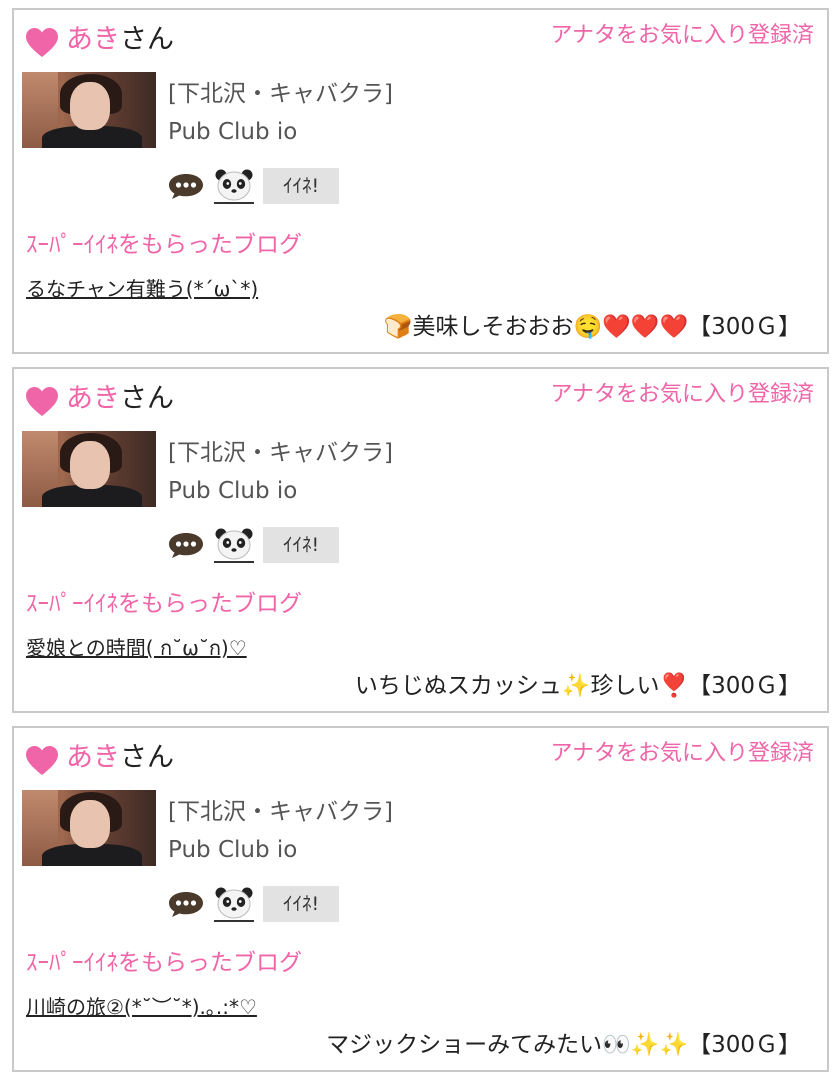 The width and height of the screenshot is (840, 1084). I want to click on comment-row: マジックショーみてみたい👀✨✨【300Ｇ】, so click(563, 1045).